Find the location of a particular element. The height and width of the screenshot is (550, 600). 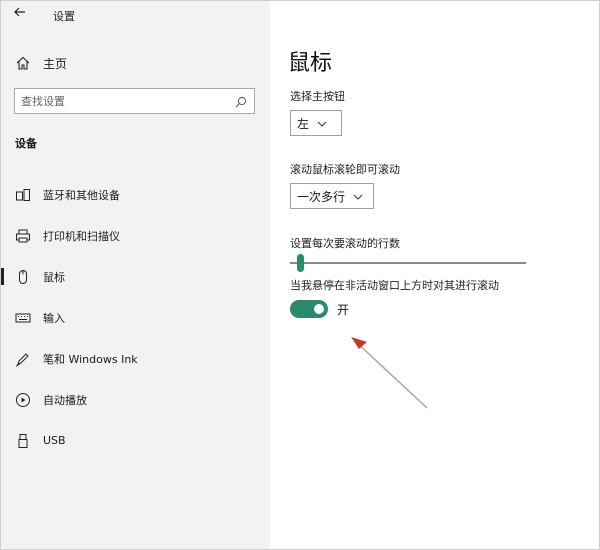

annotation-arrow is located at coordinates (389, 373).